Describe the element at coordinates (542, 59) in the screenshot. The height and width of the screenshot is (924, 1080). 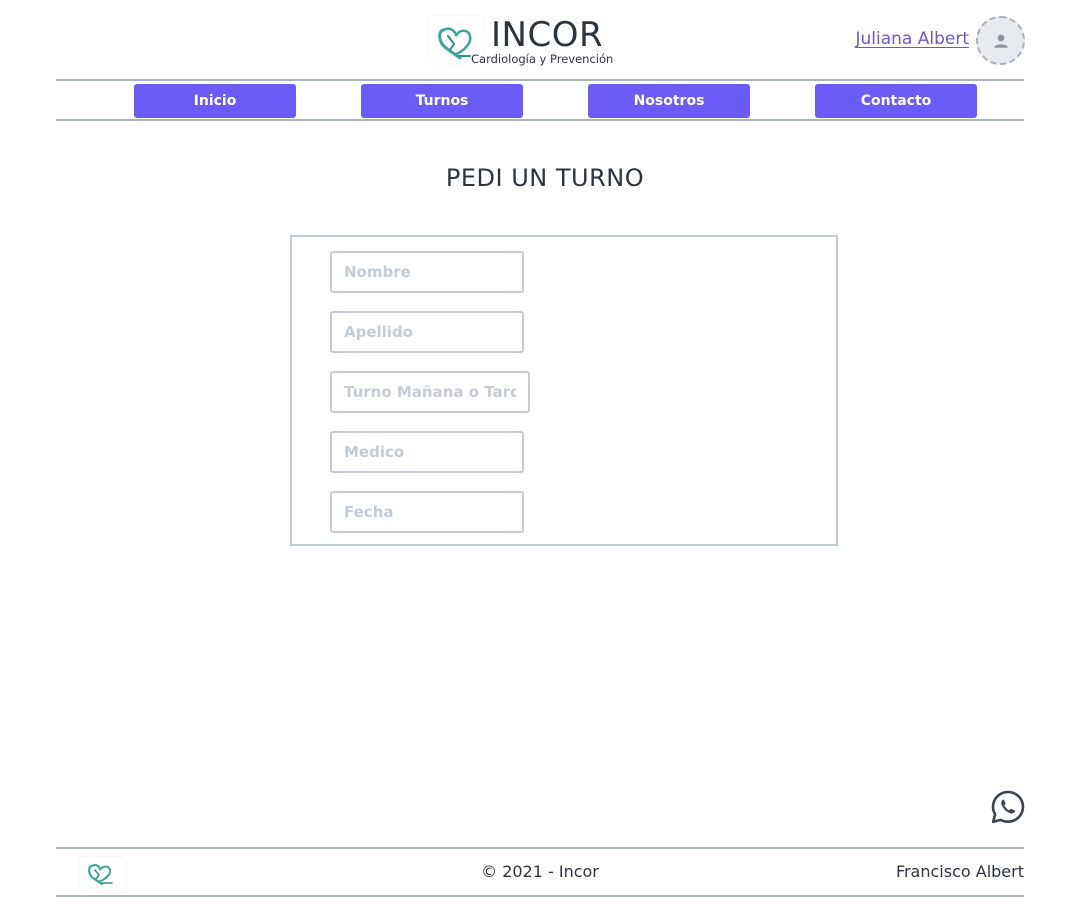
I see `brand-subtitle: Cardiología y Prevención` at that location.